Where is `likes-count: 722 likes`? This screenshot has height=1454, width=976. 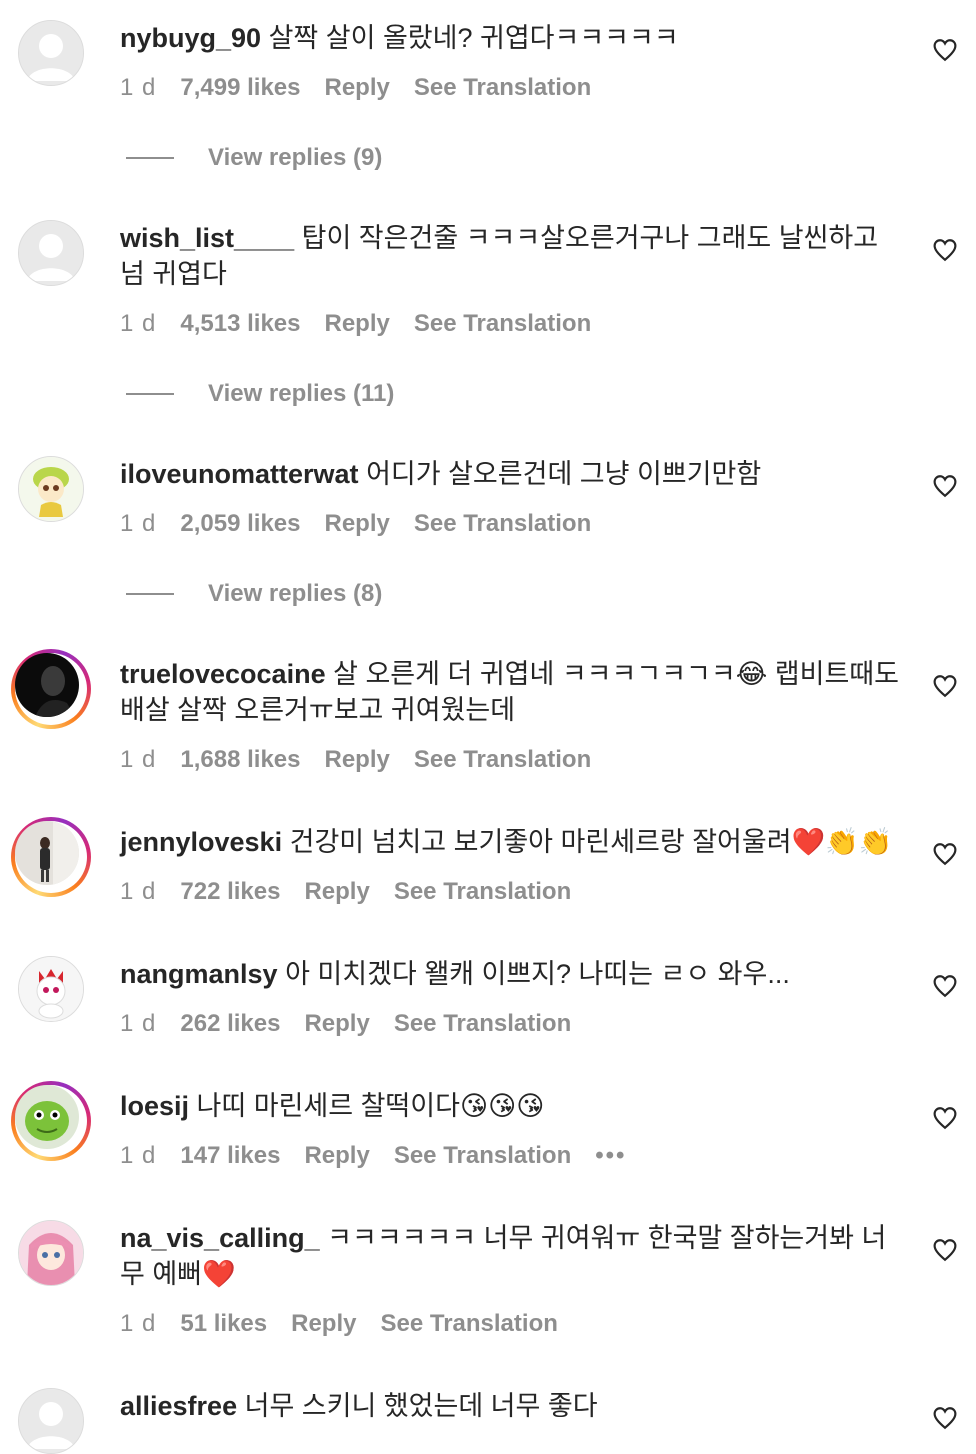 likes-count: 722 likes is located at coordinates (230, 892).